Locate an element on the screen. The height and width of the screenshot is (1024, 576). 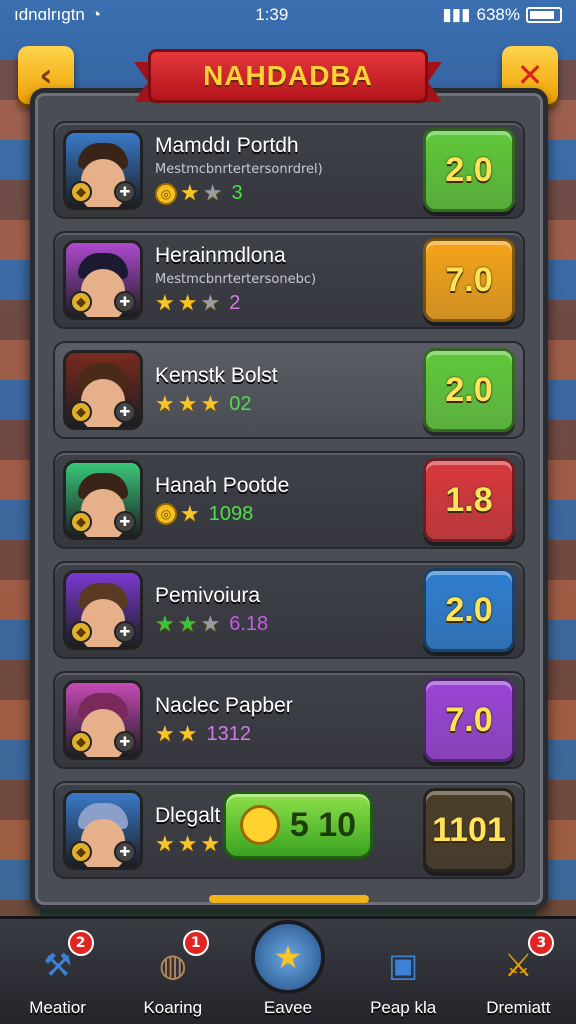
player-name: Herainmdlona is located at coordinates (220, 255).